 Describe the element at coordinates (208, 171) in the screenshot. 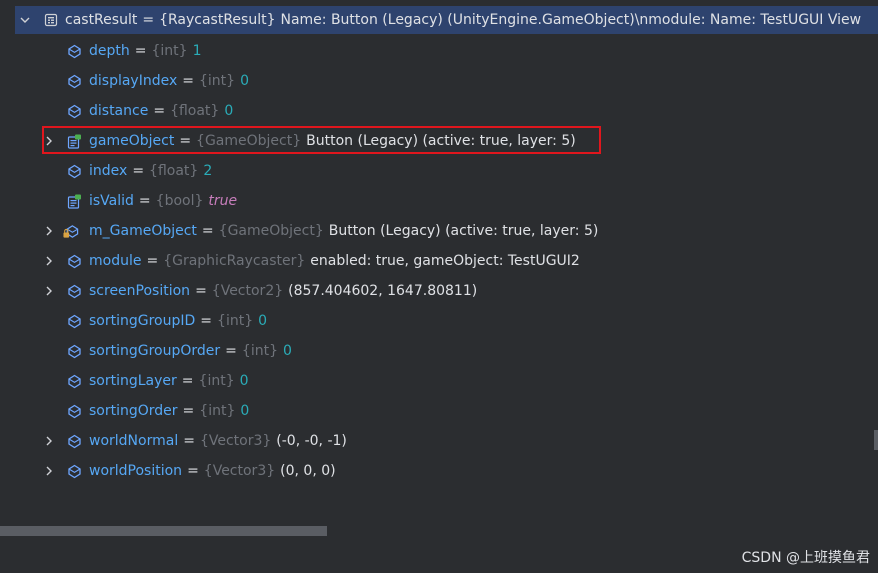

I see `field-value: 2` at that location.